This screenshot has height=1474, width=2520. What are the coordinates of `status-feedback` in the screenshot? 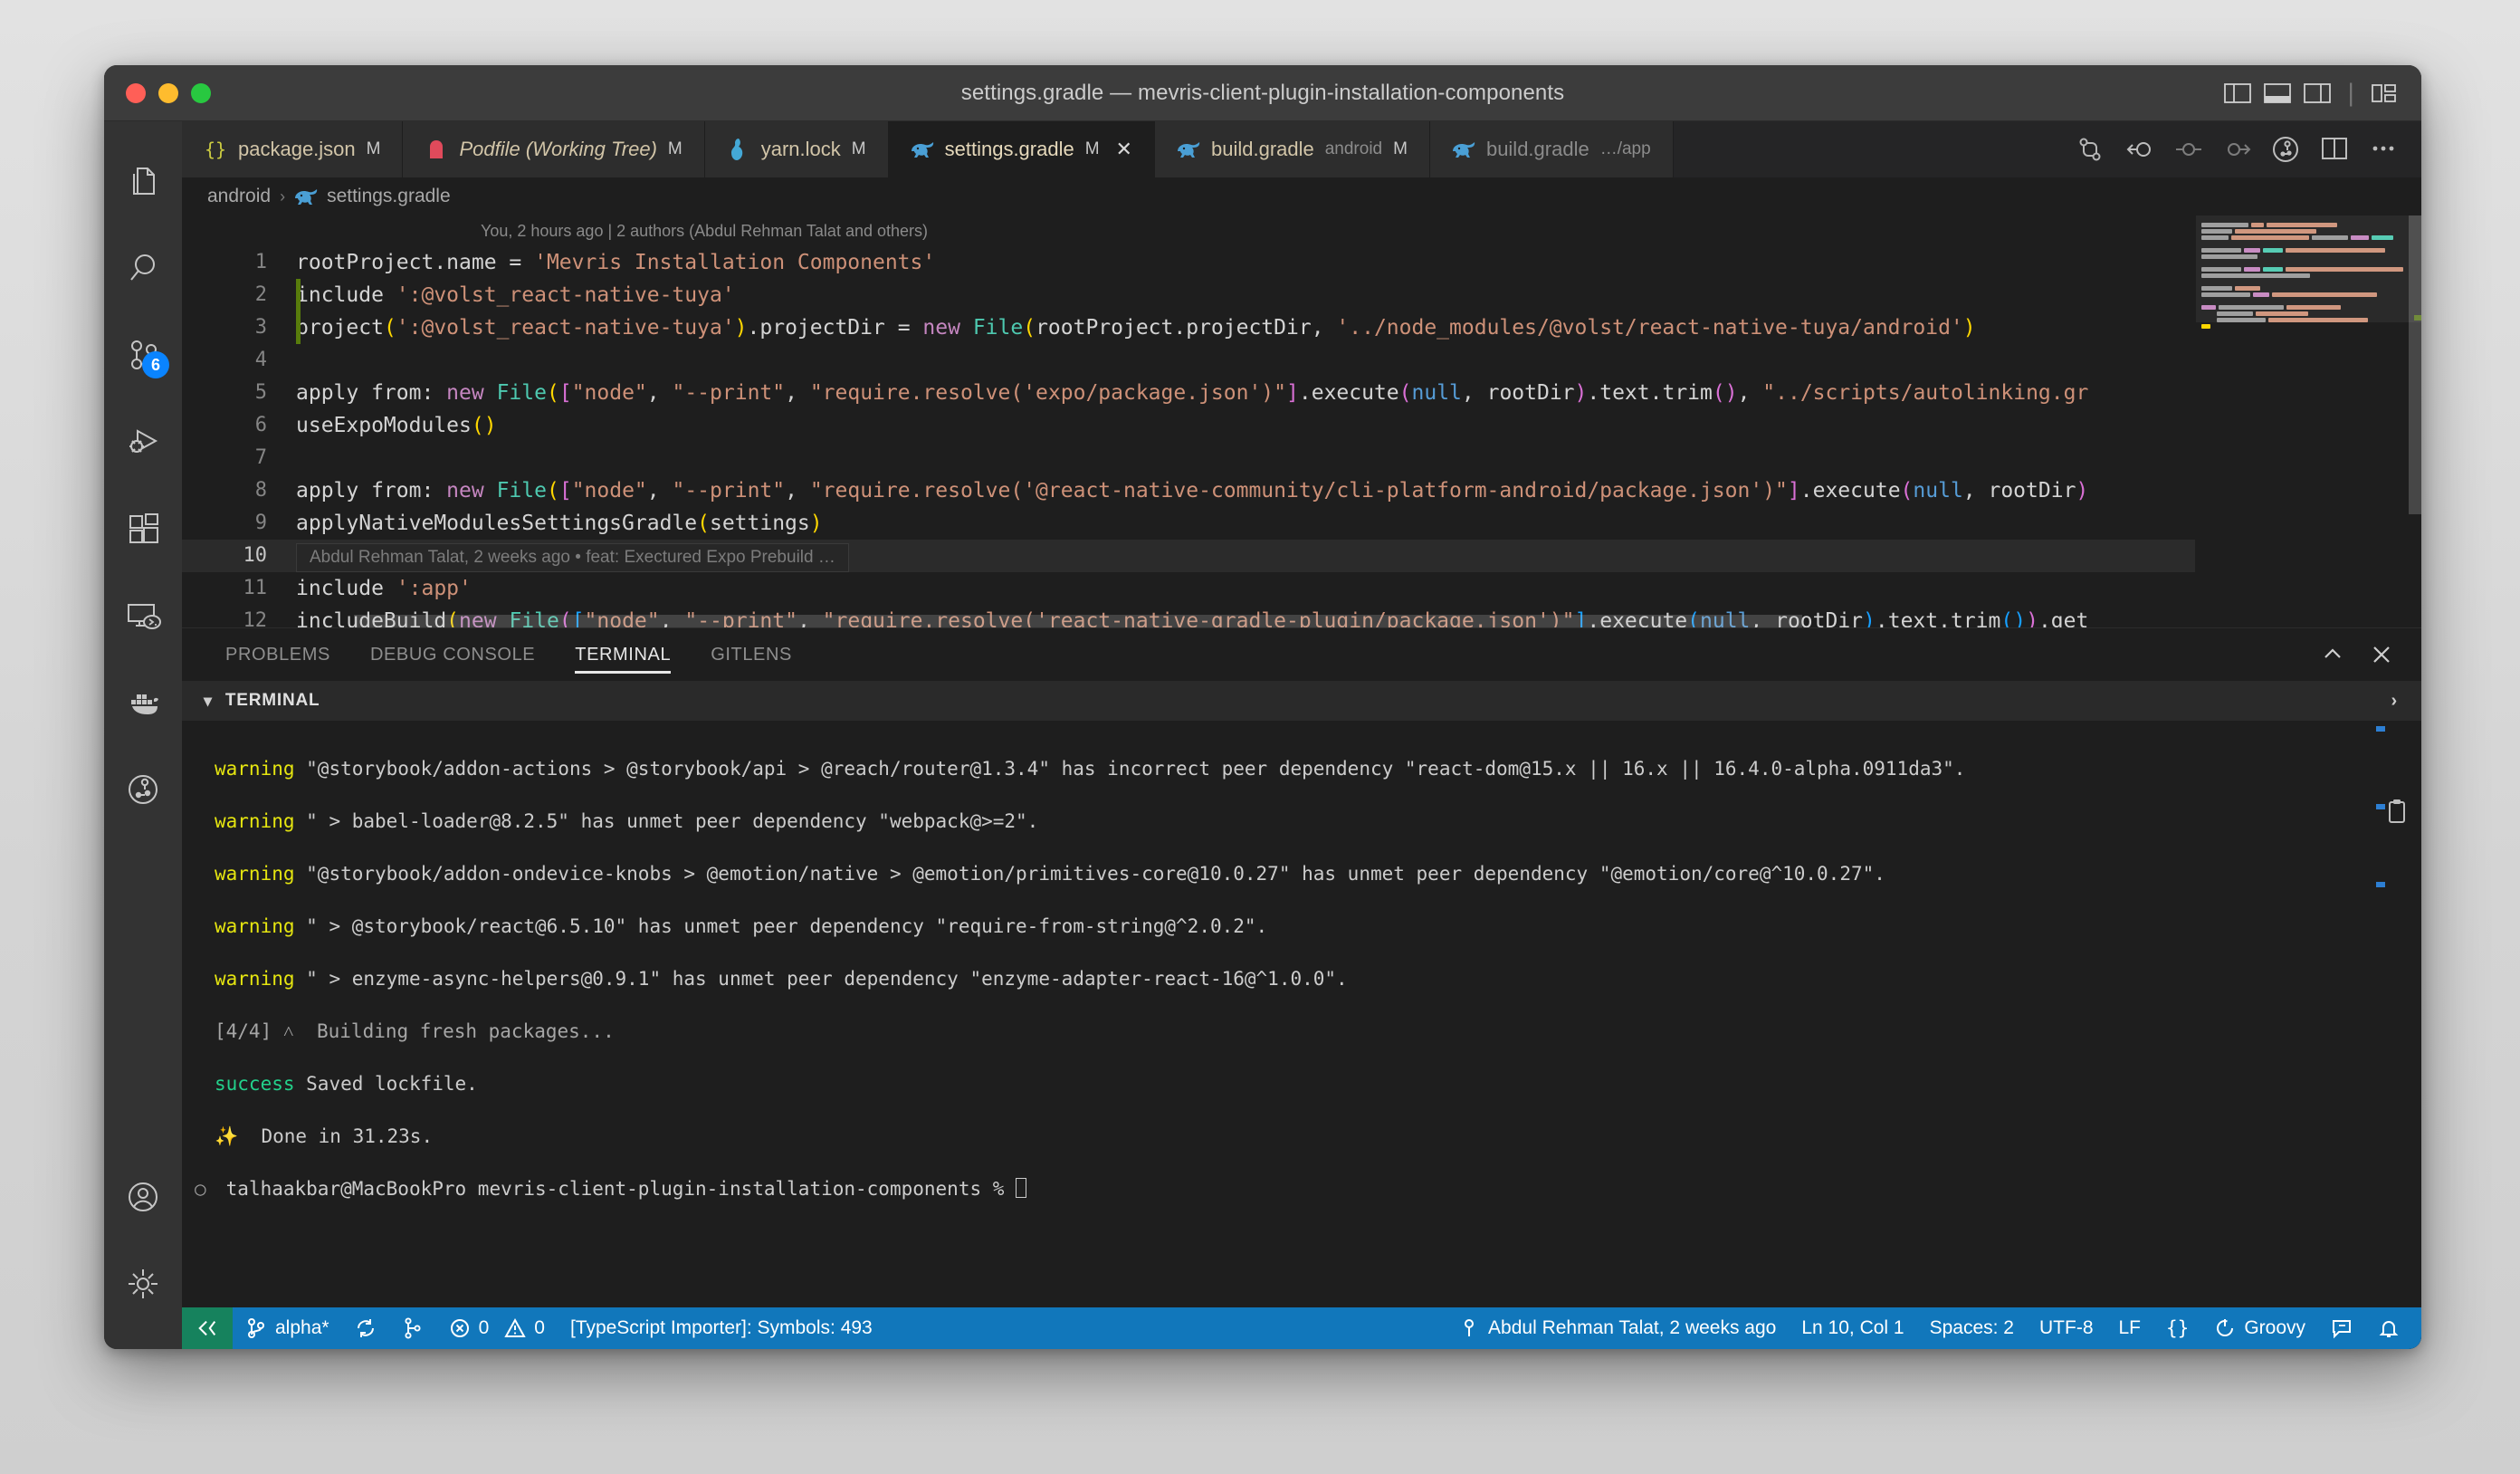 It's located at (2341, 1328).